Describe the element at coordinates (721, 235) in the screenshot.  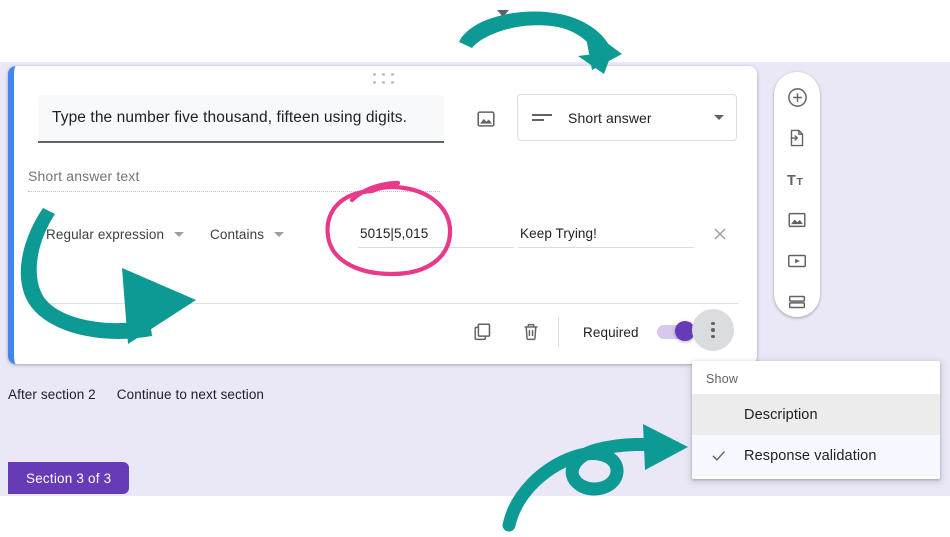
I see `close-icon` at that location.